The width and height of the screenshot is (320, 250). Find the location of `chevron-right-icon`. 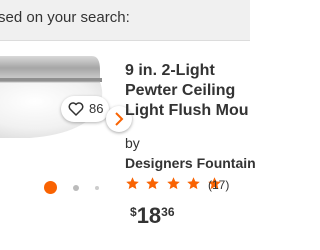

chevron-right-icon is located at coordinates (119, 119).